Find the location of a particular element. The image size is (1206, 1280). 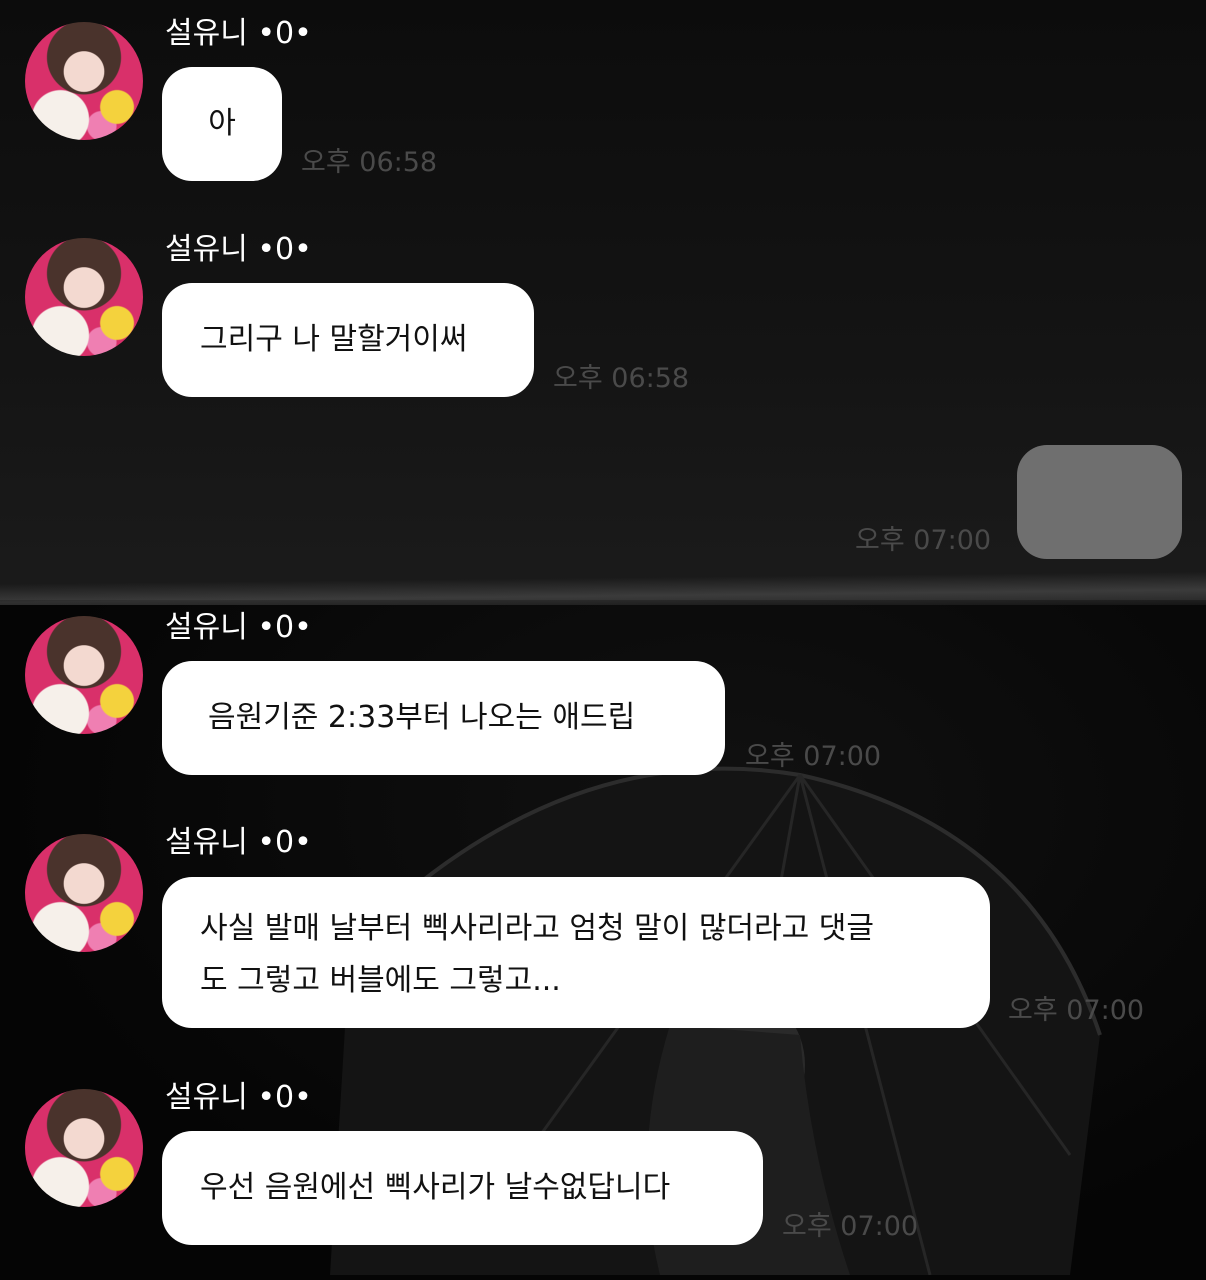

message-bubble: 음원기준 2:33부터 나오는 애드립 is located at coordinates (443, 718).